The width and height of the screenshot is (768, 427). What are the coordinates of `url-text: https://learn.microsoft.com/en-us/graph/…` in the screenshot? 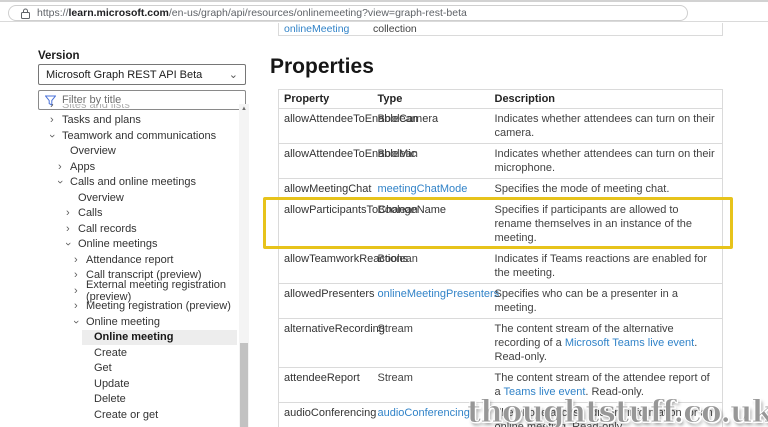 It's located at (252, 13).